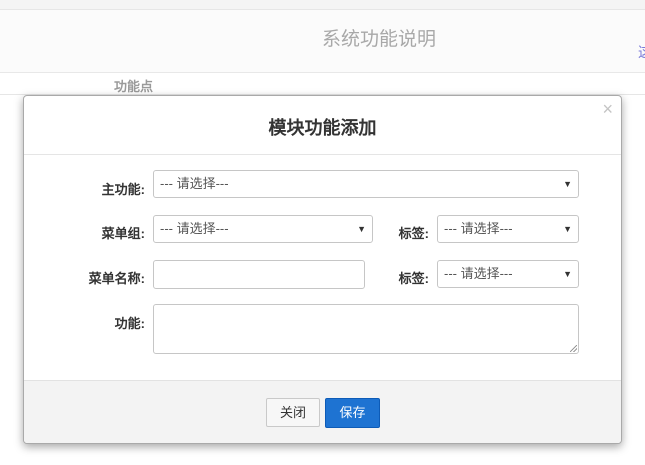 This screenshot has width=645, height=465. I want to click on menu-group-label: 菜单组:, so click(123, 233).